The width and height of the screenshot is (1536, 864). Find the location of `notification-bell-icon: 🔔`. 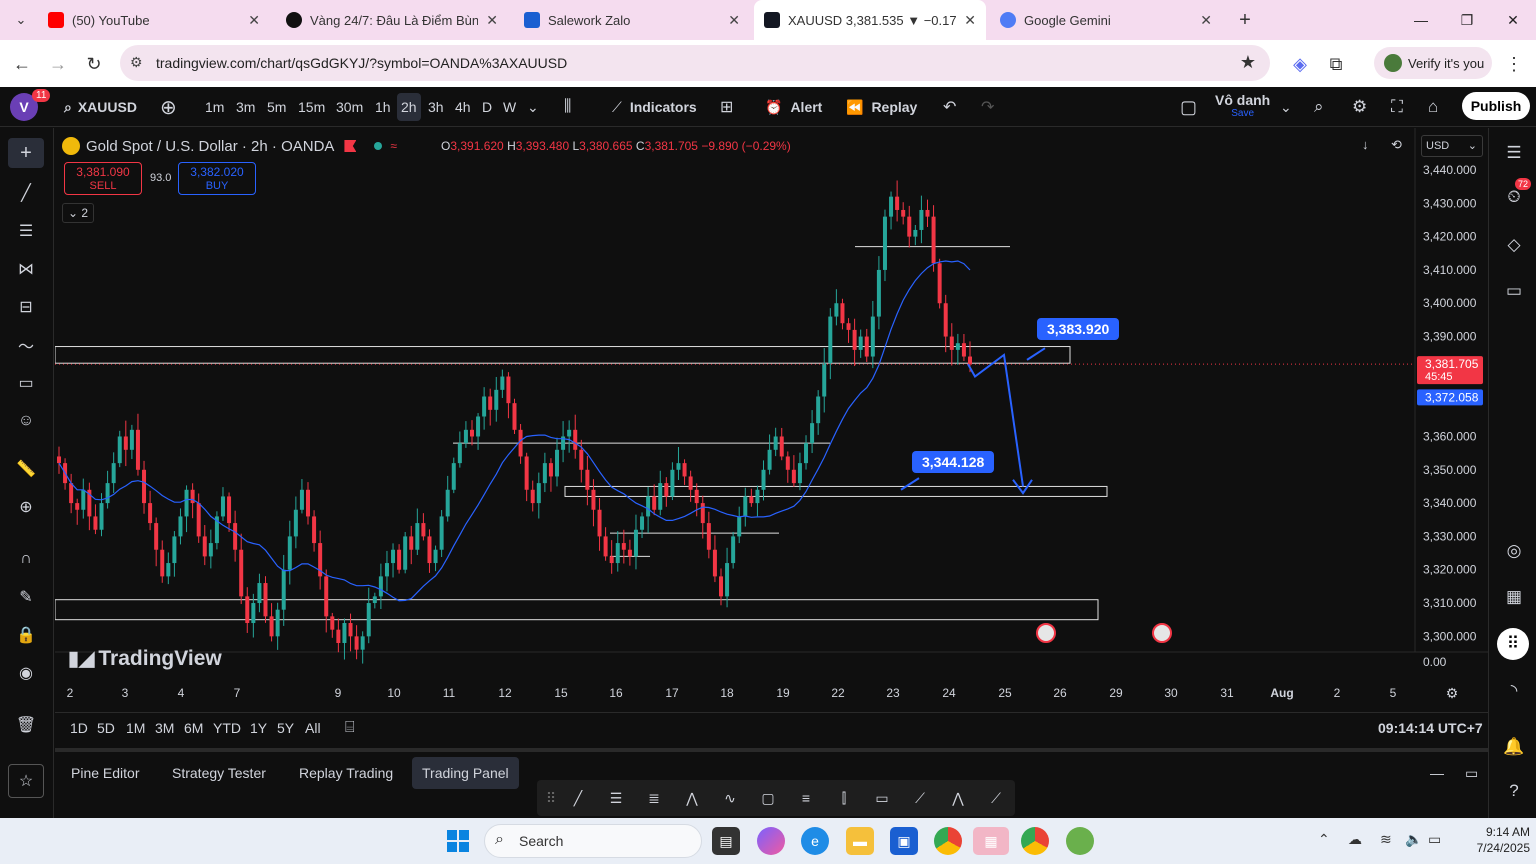

notification-bell-icon: 🔔 is located at coordinates (1514, 747).